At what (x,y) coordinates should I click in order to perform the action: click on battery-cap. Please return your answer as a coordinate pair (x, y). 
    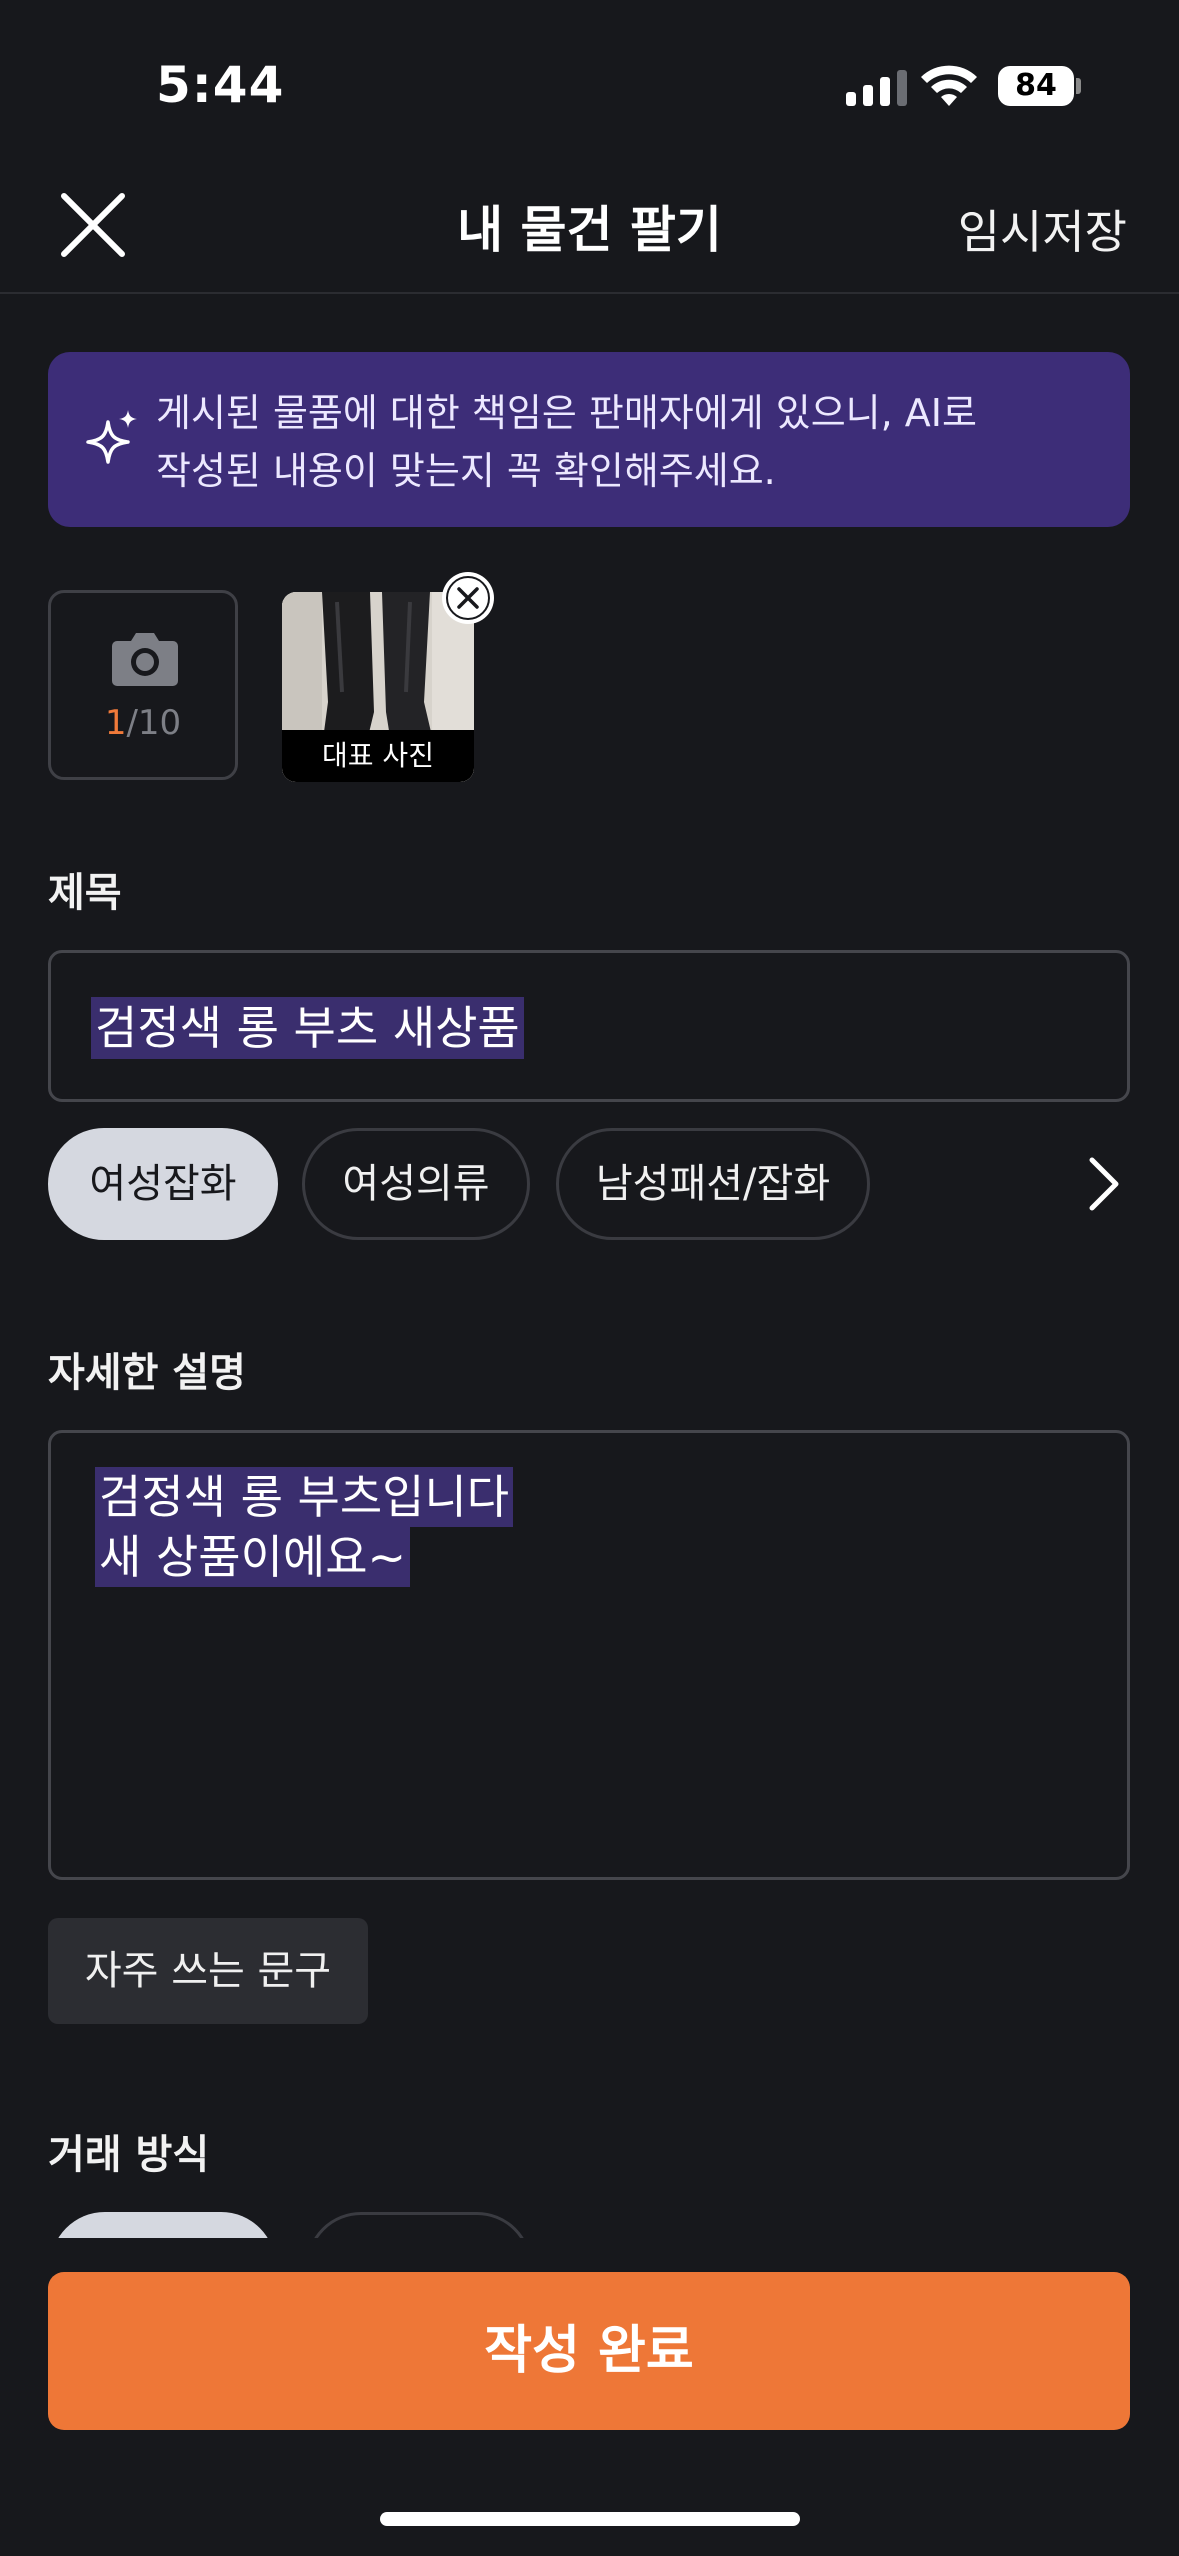
    Looking at the image, I should click on (1078, 86).